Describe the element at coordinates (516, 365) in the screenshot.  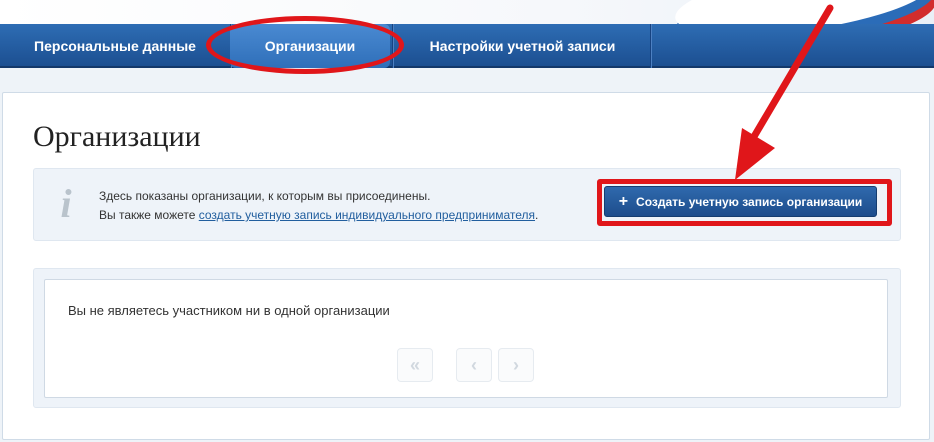
I see `pagination-next-button: ›` at that location.